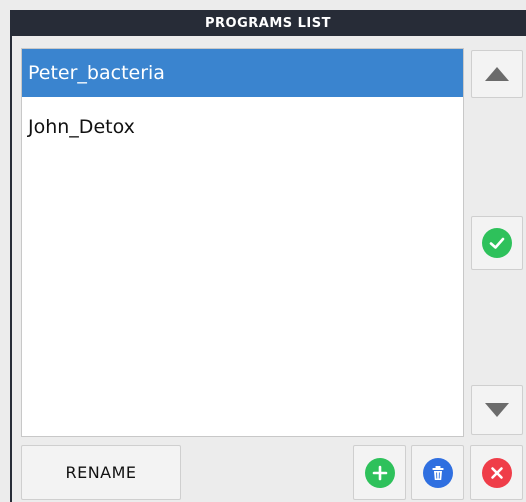 Image resolution: width=526 pixels, height=502 pixels. I want to click on triangle-down-icon, so click(497, 410).